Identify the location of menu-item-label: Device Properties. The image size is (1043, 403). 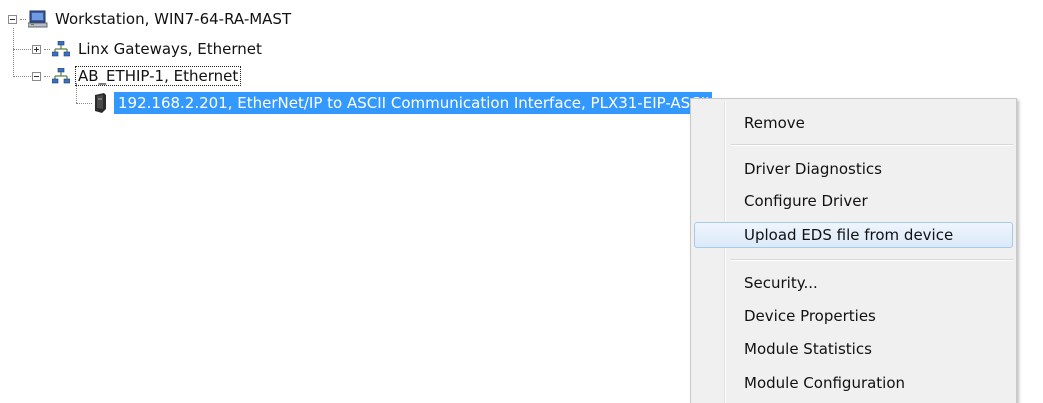
(810, 316).